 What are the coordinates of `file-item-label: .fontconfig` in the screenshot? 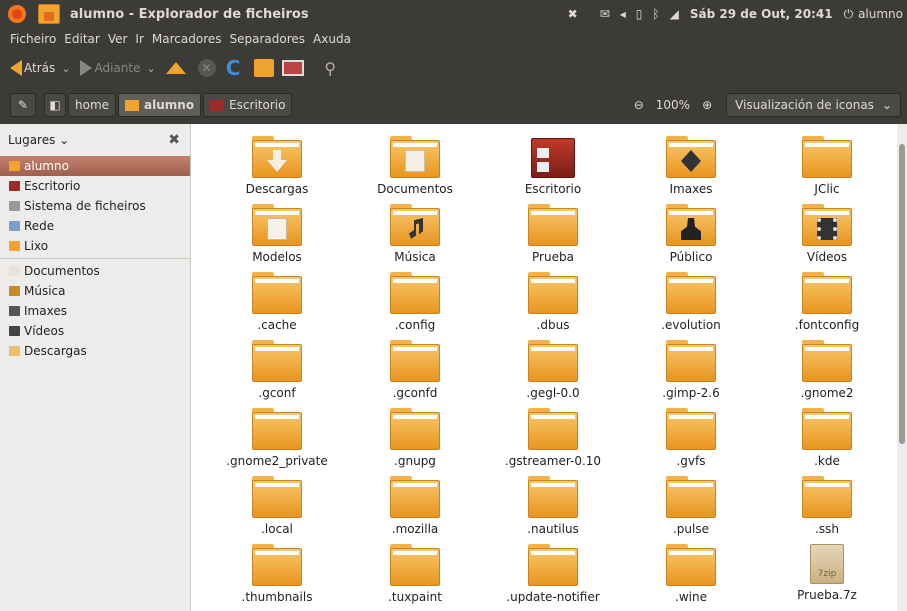 It's located at (827, 325).